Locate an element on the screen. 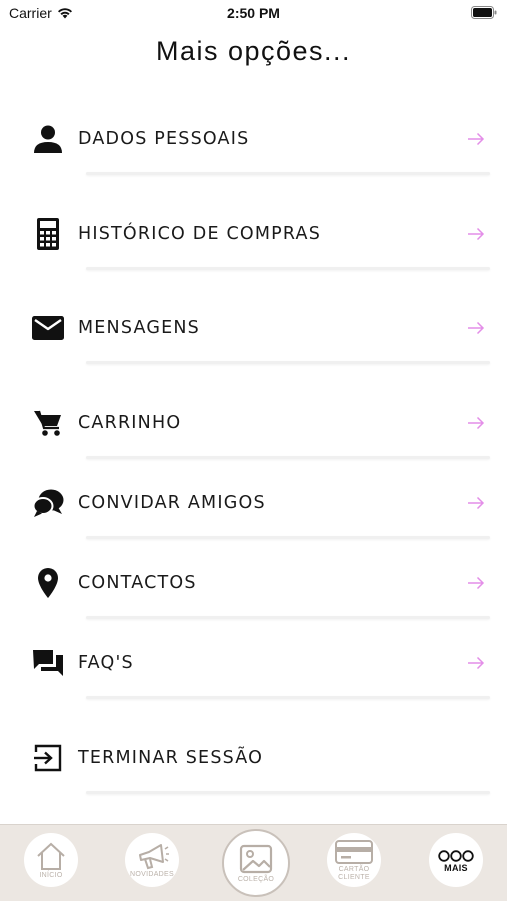  battery-icon is located at coordinates (484, 12).